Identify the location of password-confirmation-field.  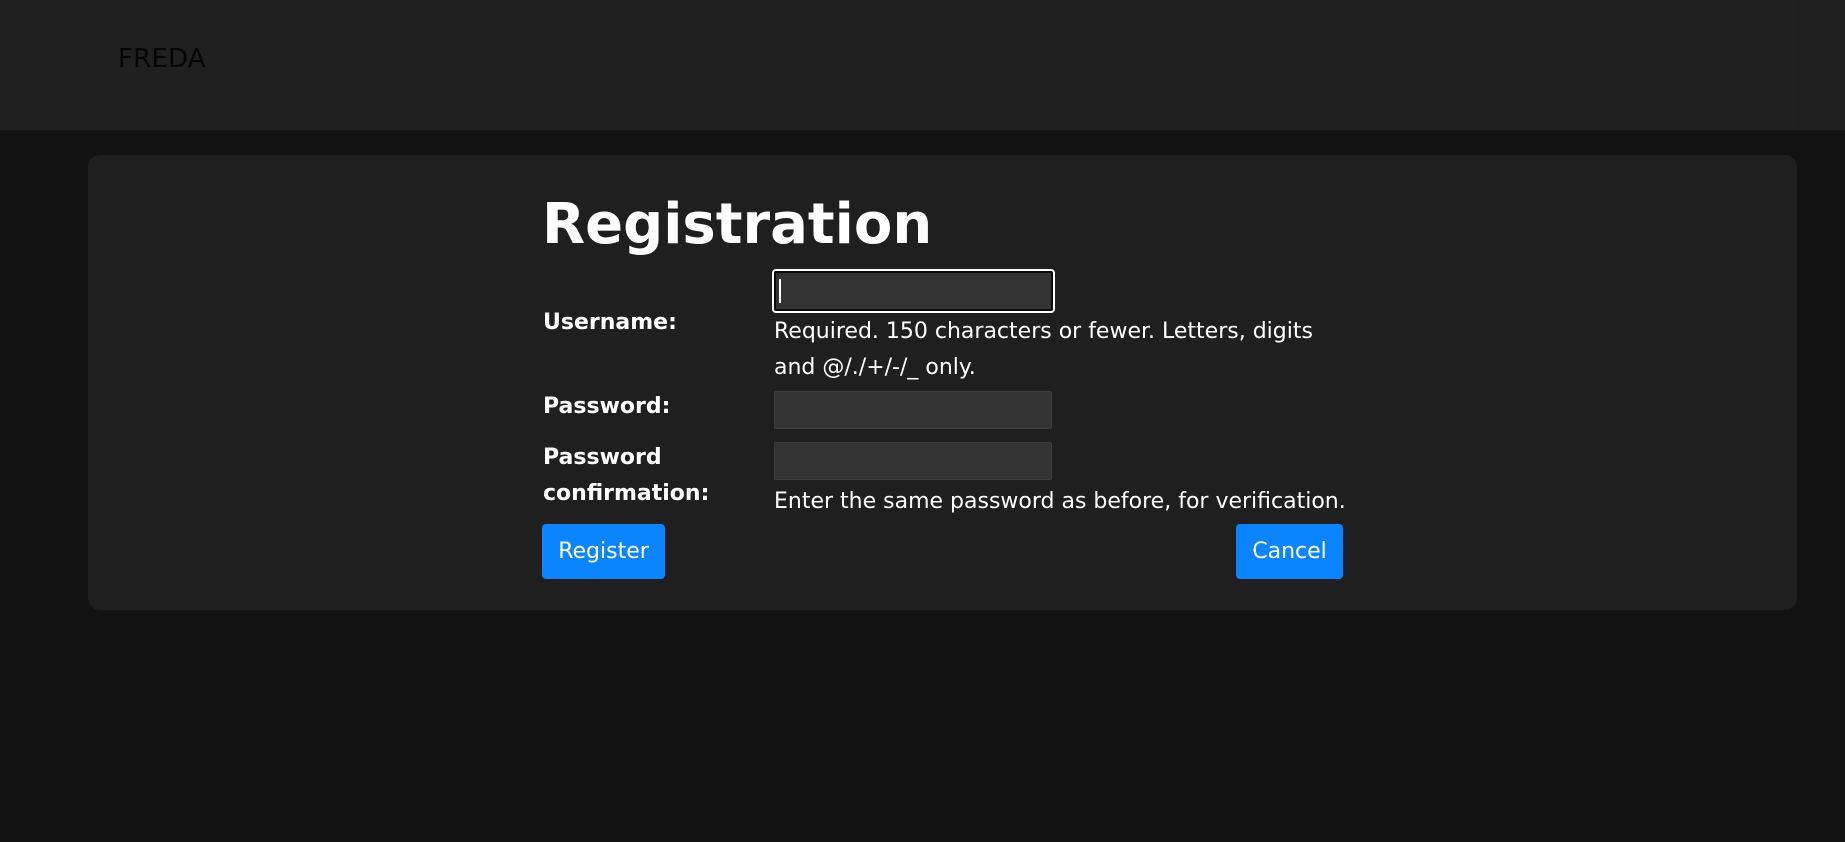
(913, 461).